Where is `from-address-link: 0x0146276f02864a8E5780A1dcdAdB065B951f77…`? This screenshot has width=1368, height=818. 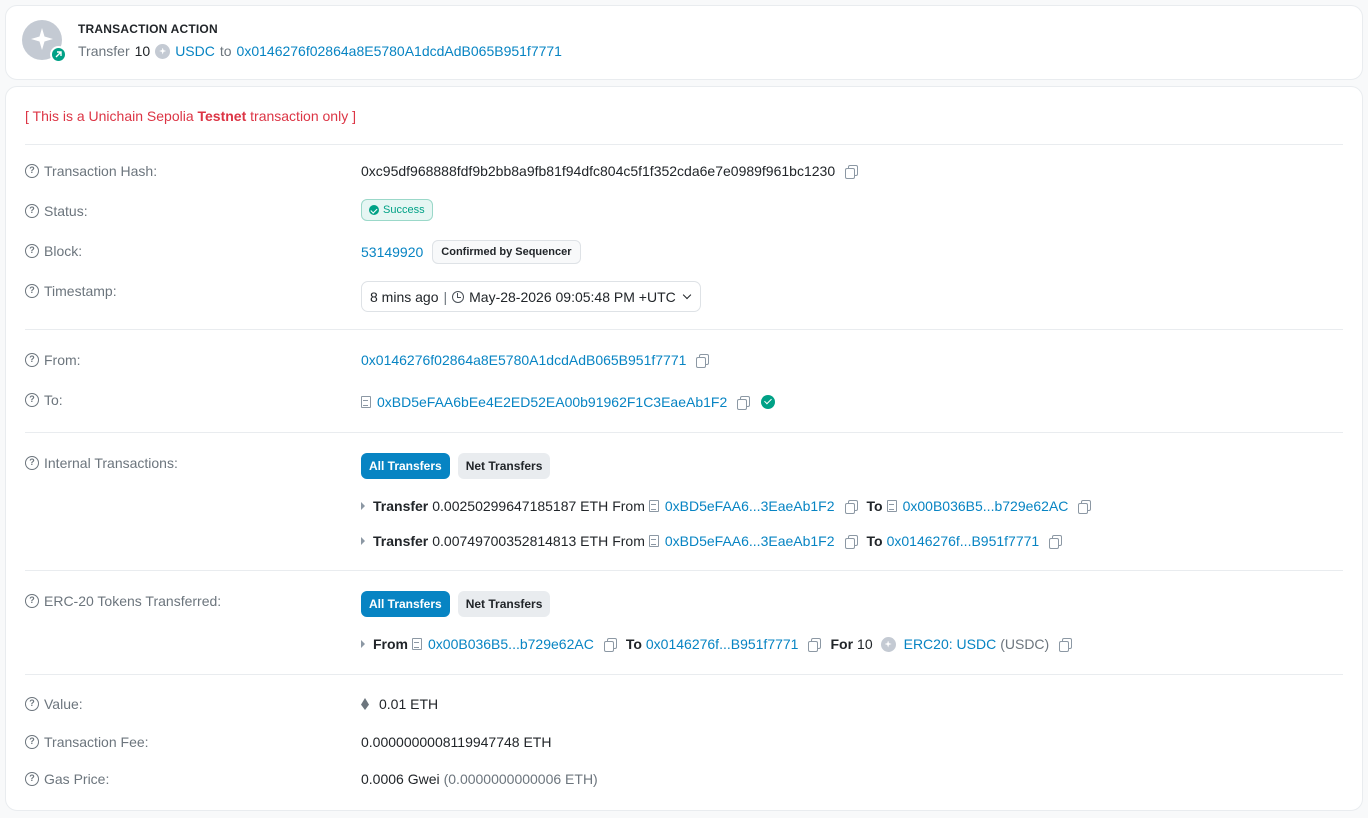
from-address-link: 0x0146276f02864a8E5780A1dcdAdB065B951f77… is located at coordinates (523, 360).